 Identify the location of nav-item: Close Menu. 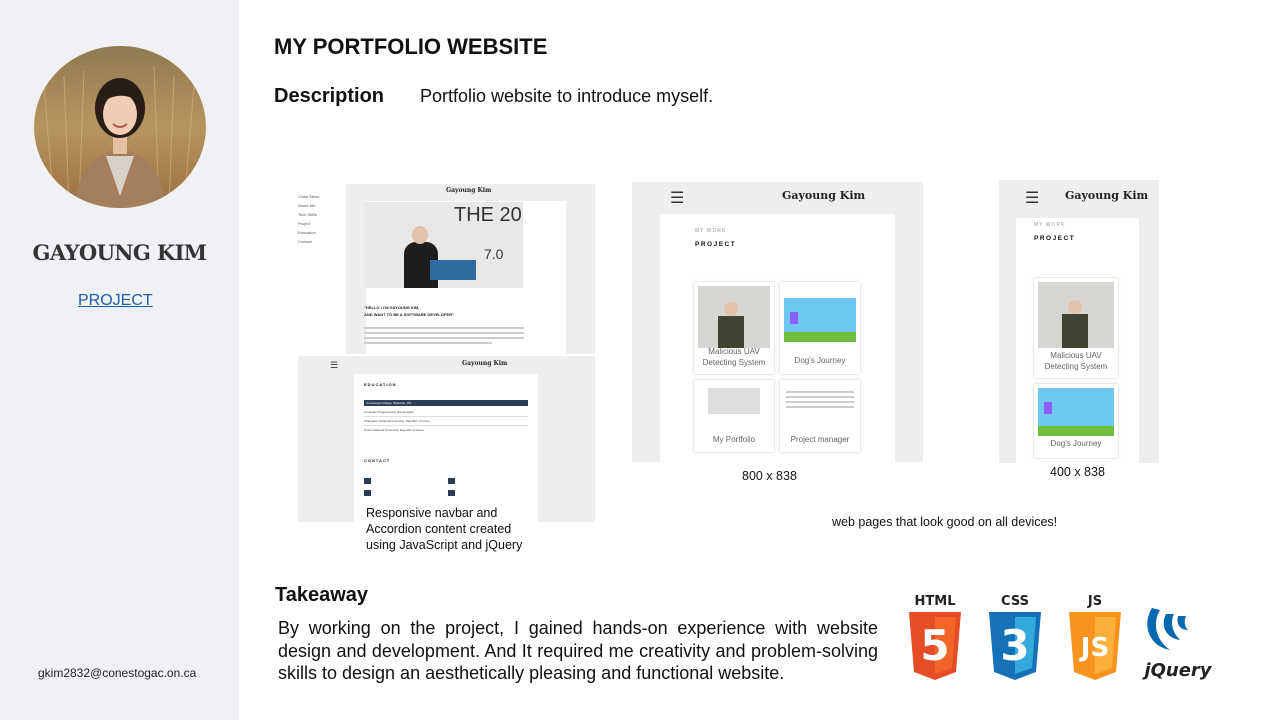
(320, 196).